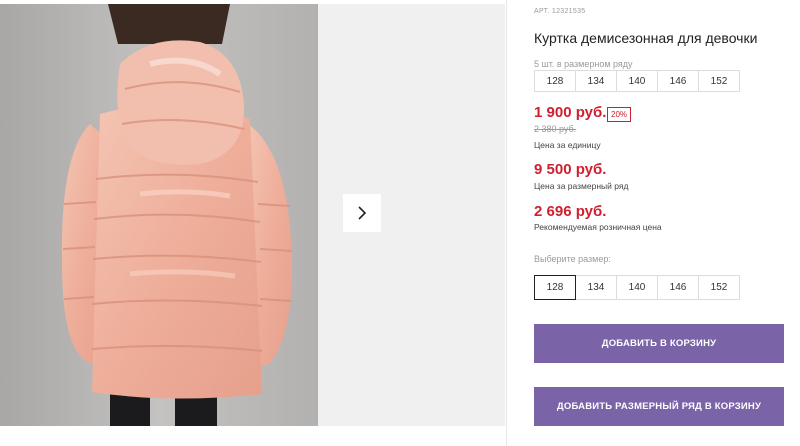 The image size is (800, 446). I want to click on unit-price: 1 900 руб., so click(570, 112).